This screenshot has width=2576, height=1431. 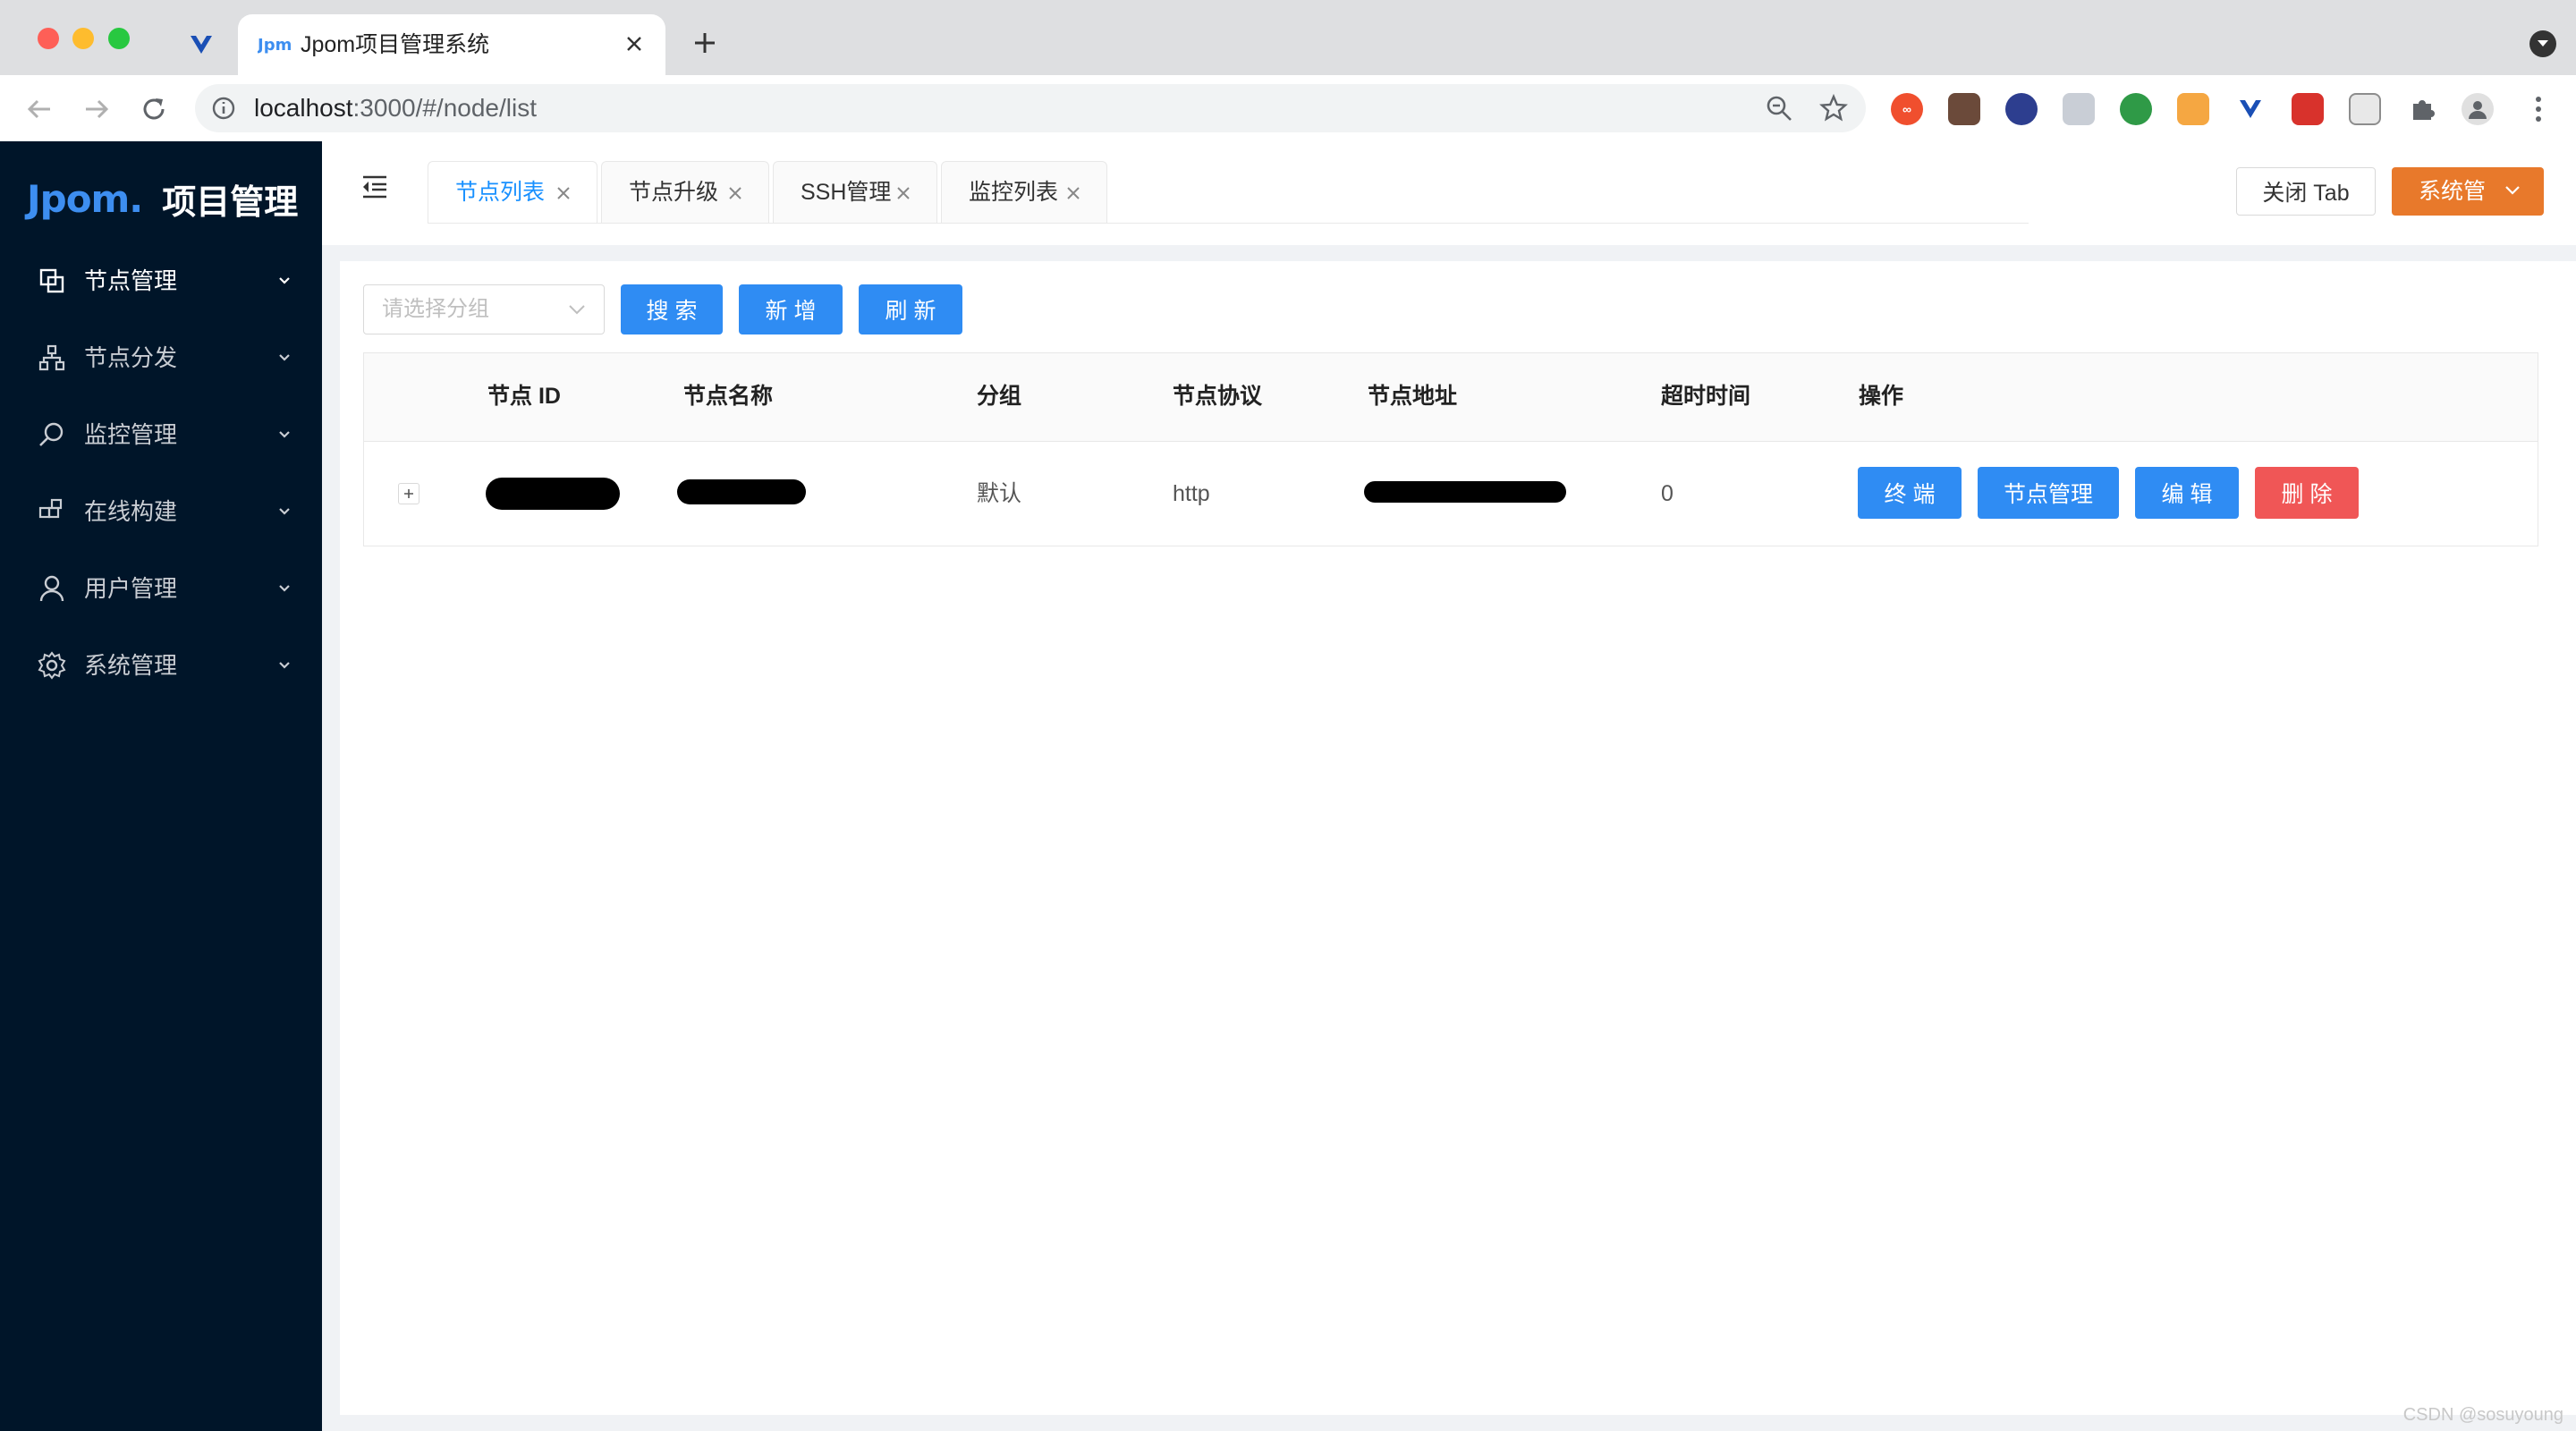 I want to click on window-close-button, so click(x=48, y=39).